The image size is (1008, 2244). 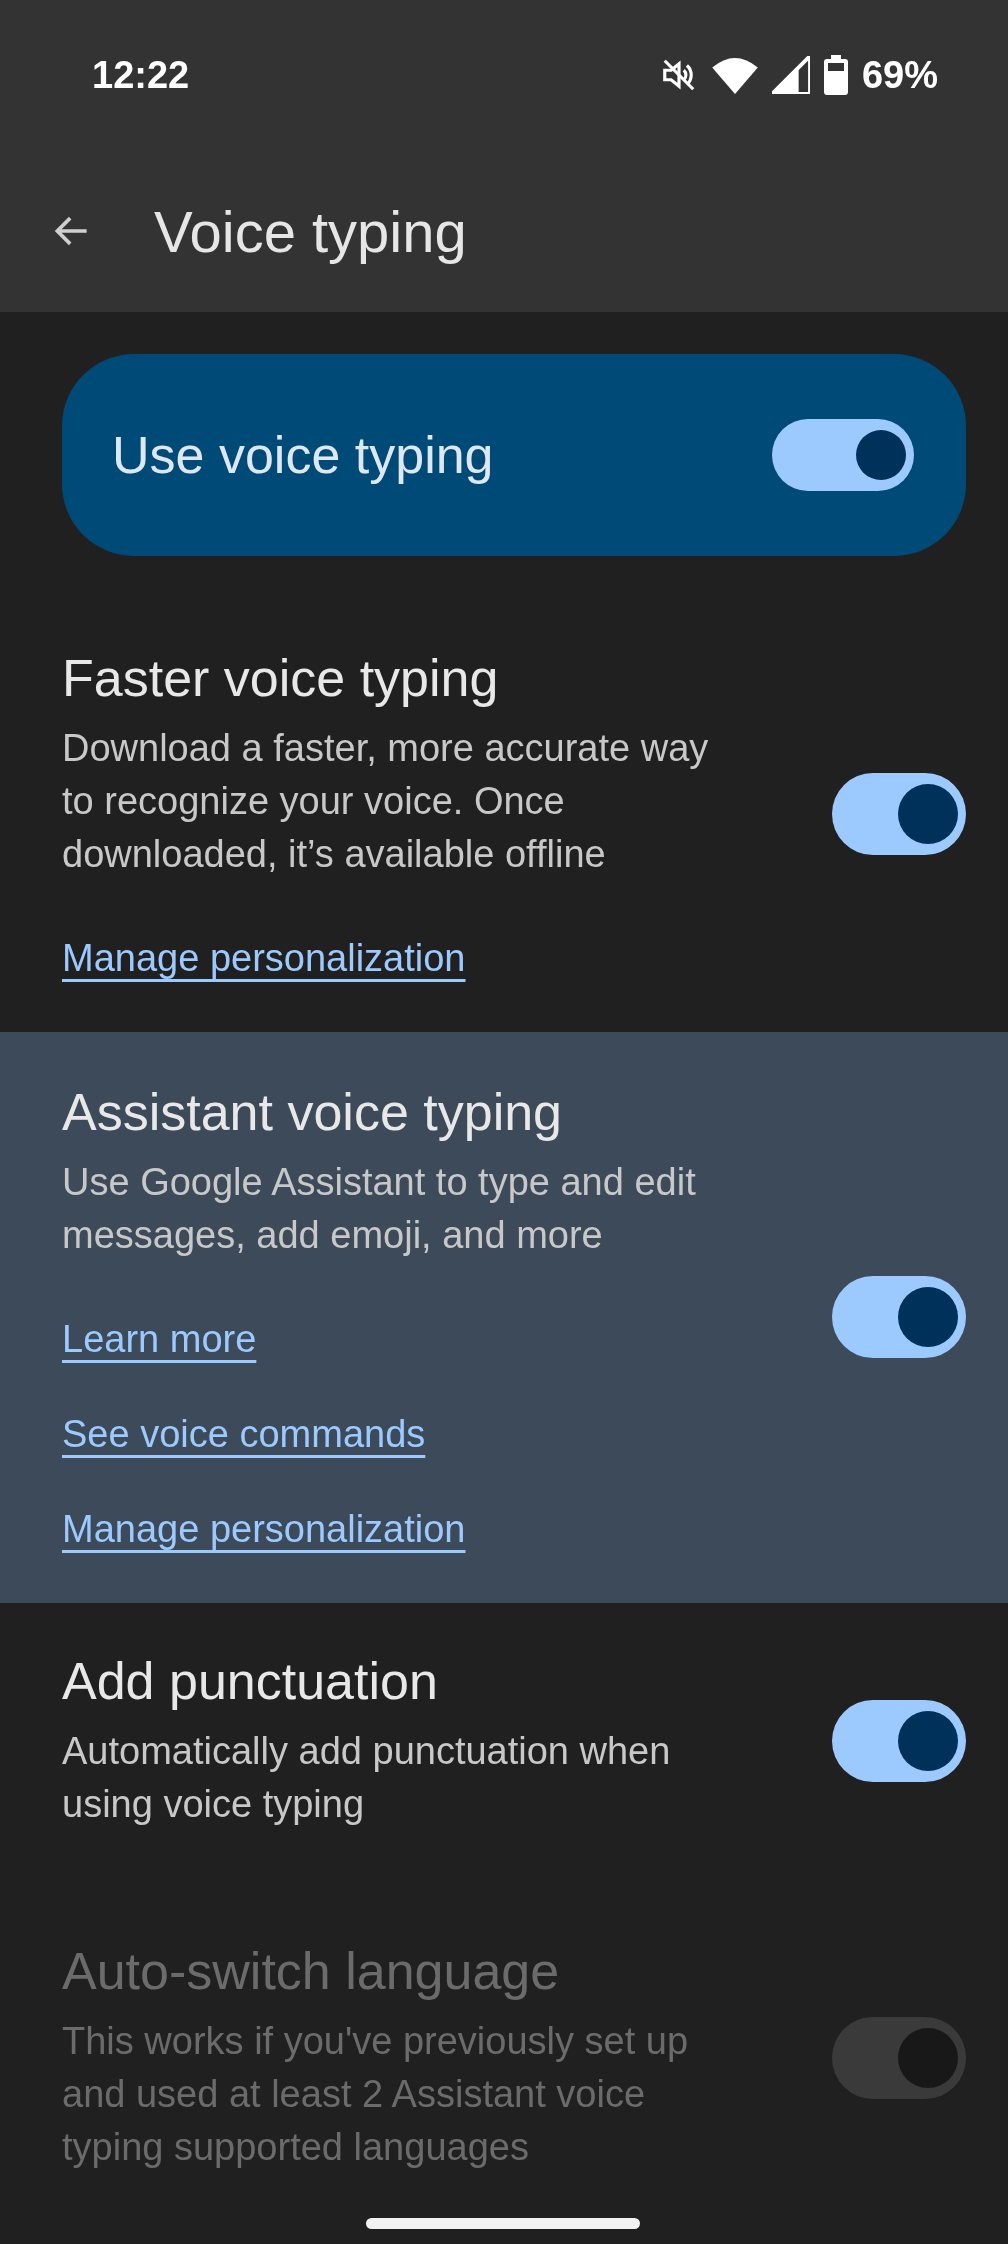 I want to click on main-switch-card: Use voice typing, so click(x=514, y=455).